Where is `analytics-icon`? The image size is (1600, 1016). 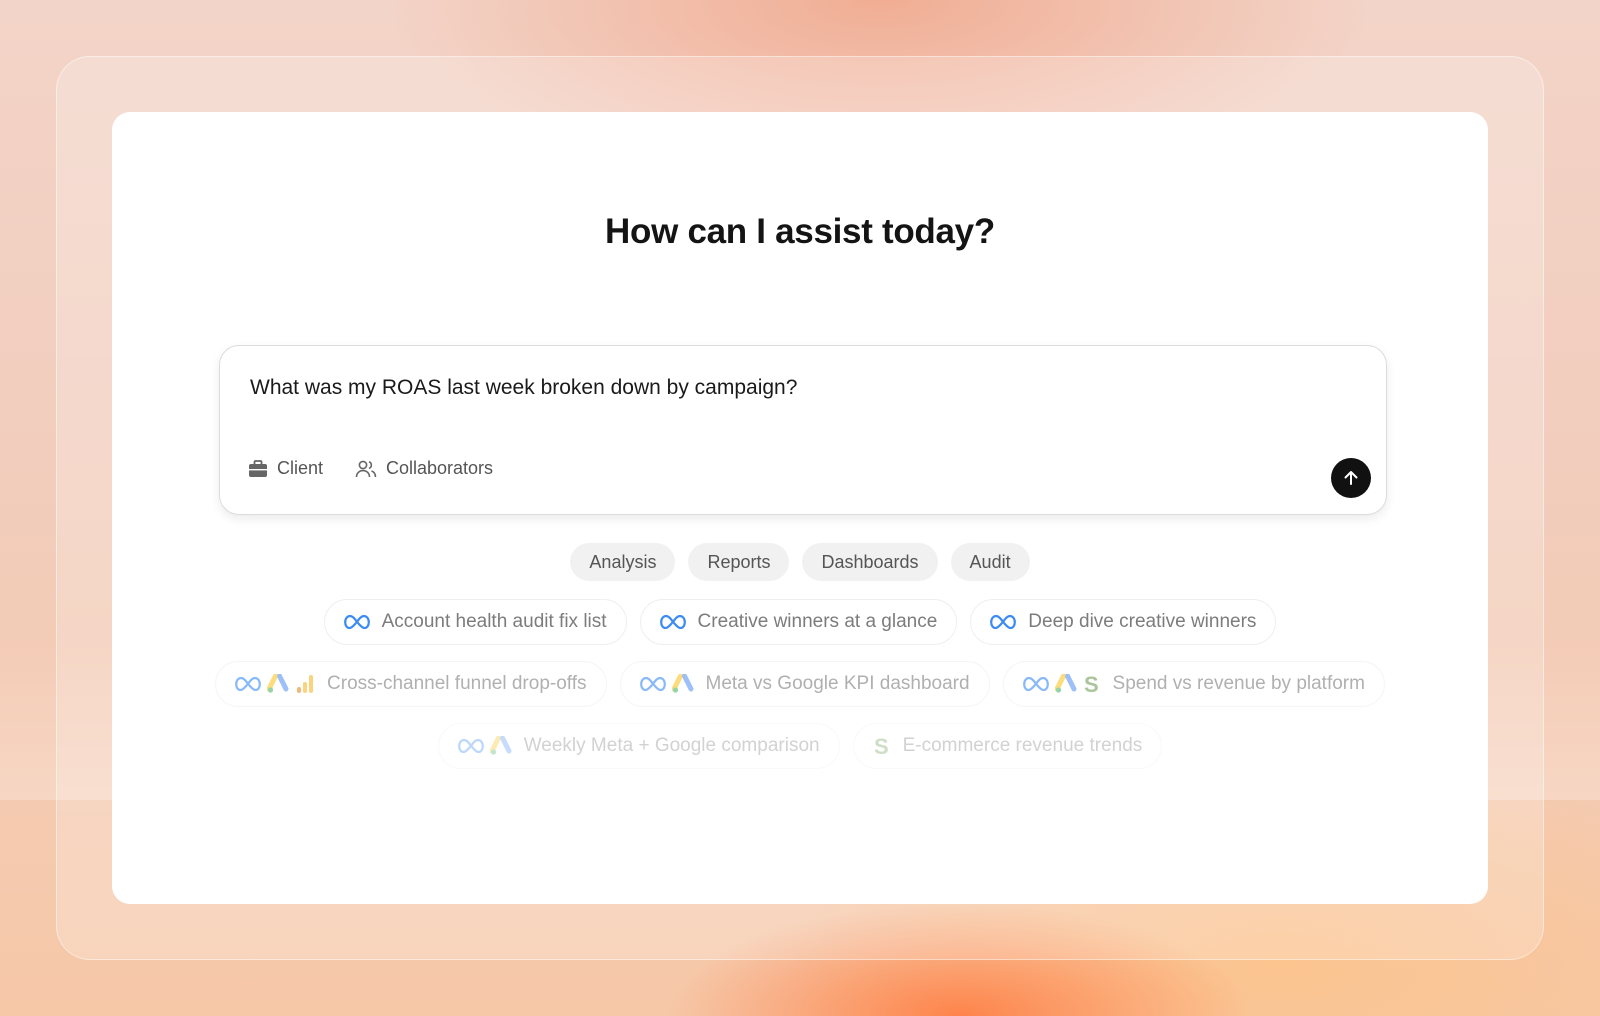 analytics-icon is located at coordinates (305, 684).